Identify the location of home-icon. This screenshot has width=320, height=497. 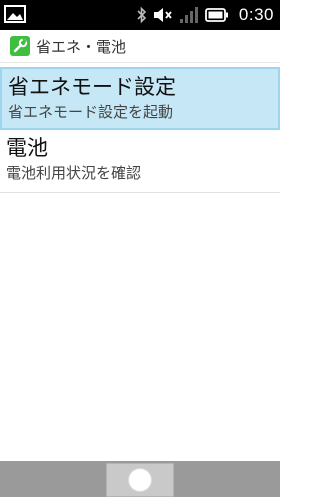
(140, 480).